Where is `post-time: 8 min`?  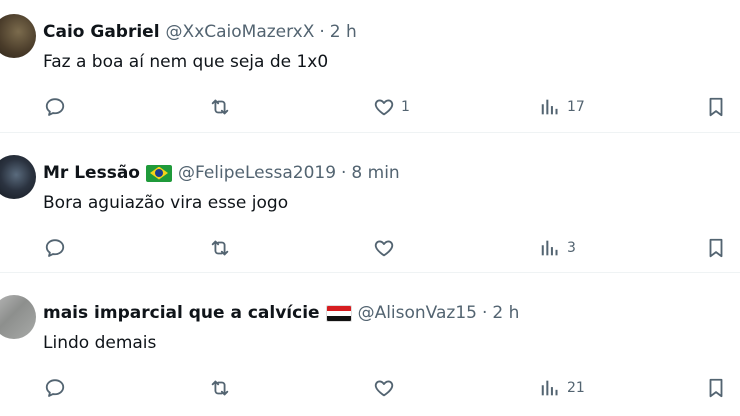
post-time: 8 min is located at coordinates (375, 173).